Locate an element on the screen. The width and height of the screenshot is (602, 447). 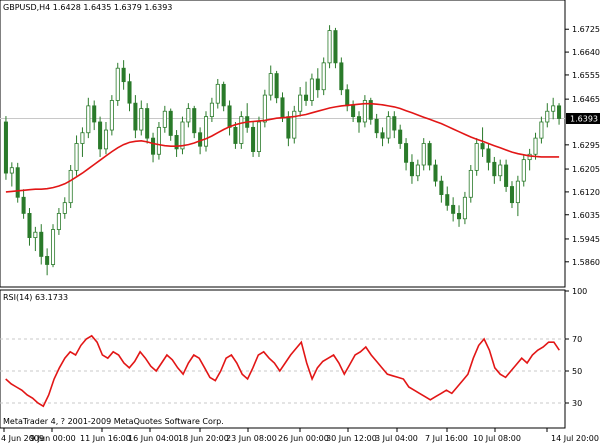
time-tick-label: 14 Jul 20:00 is located at coordinates (575, 438).